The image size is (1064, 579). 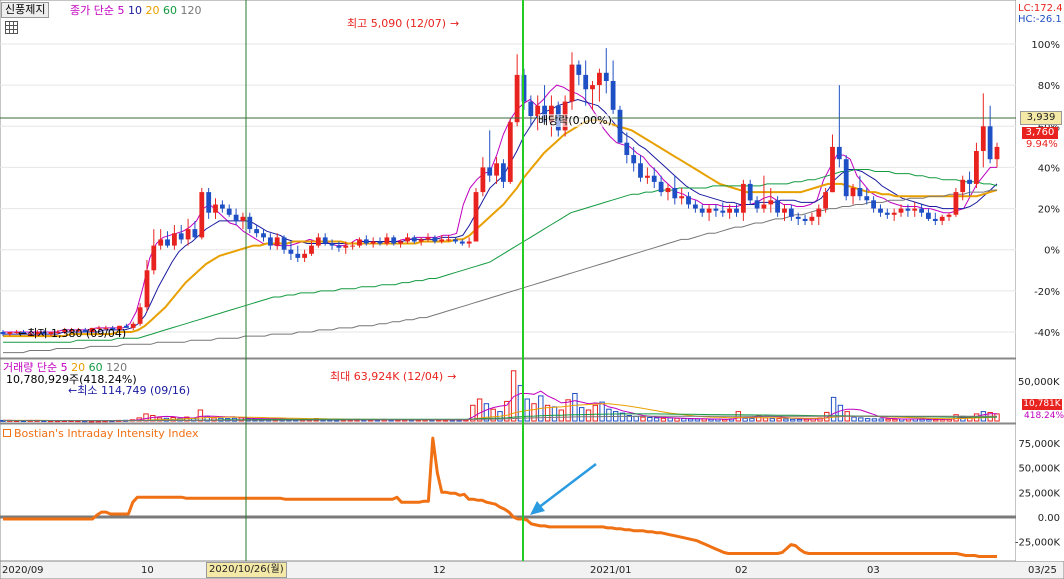 I want to click on volume-last-tag: 10,781K, so click(x=1042, y=404).